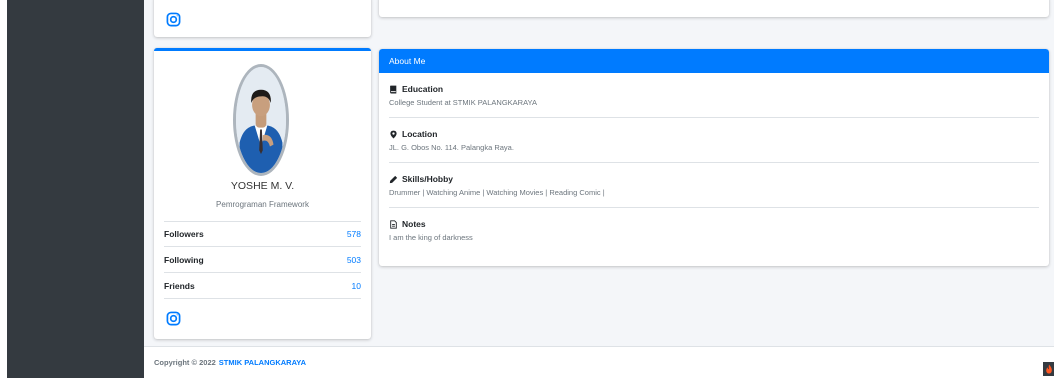 The height and width of the screenshot is (378, 1054). Describe the element at coordinates (393, 89) in the screenshot. I see `book-icon` at that location.